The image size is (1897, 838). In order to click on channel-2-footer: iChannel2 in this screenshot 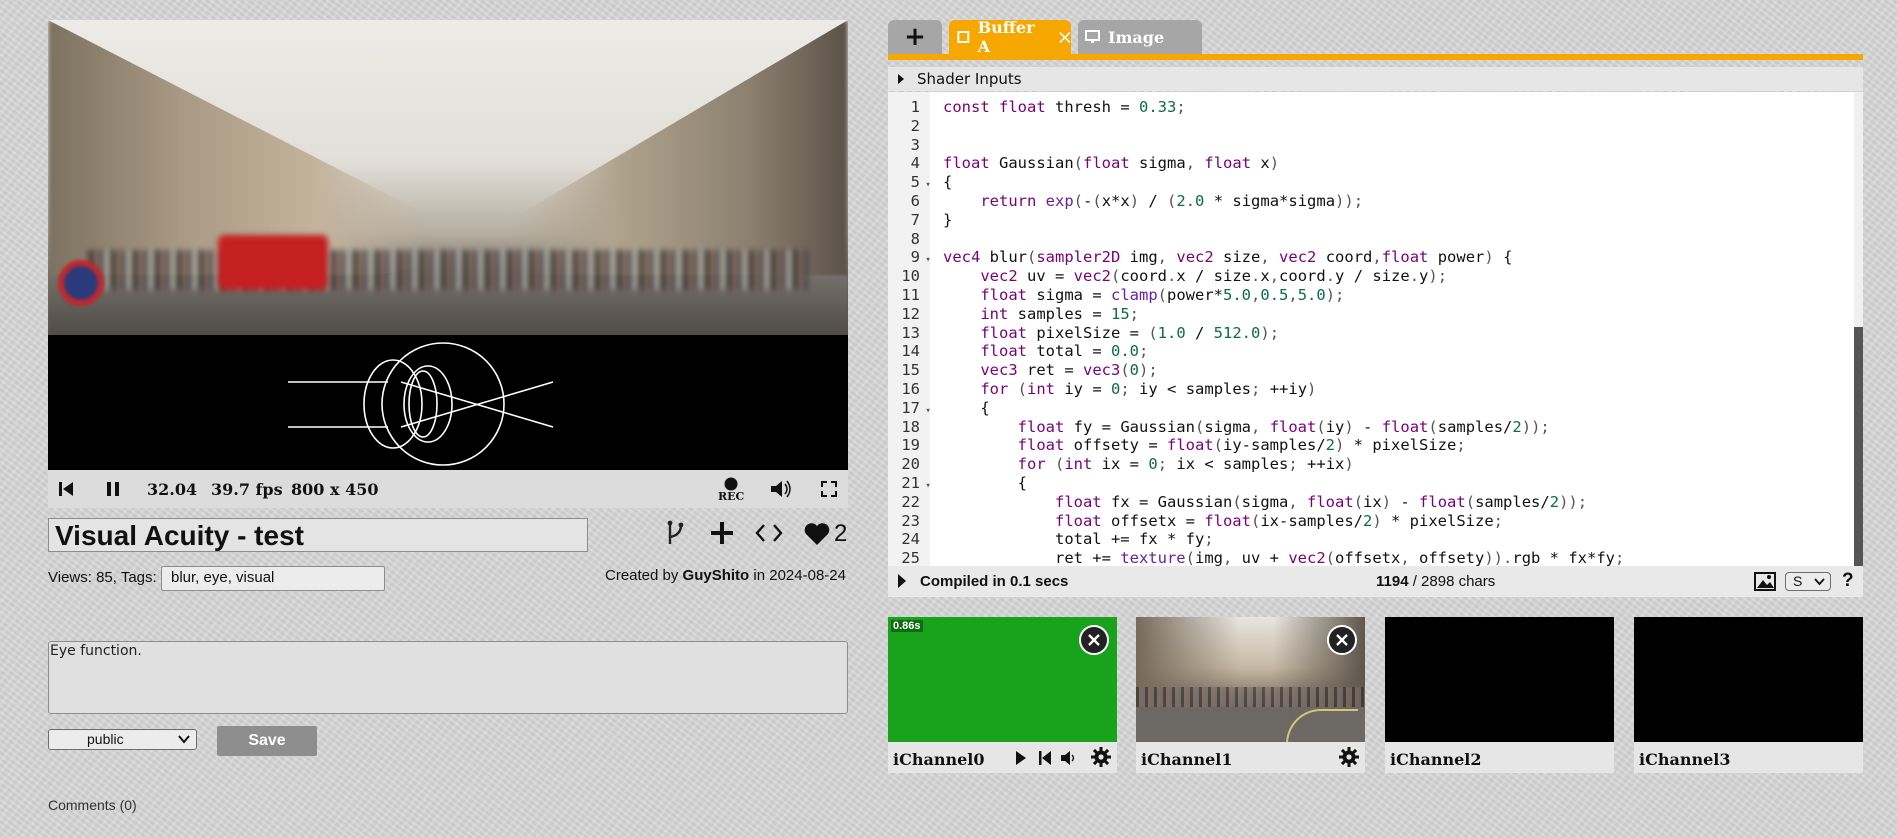, I will do `click(1499, 757)`.